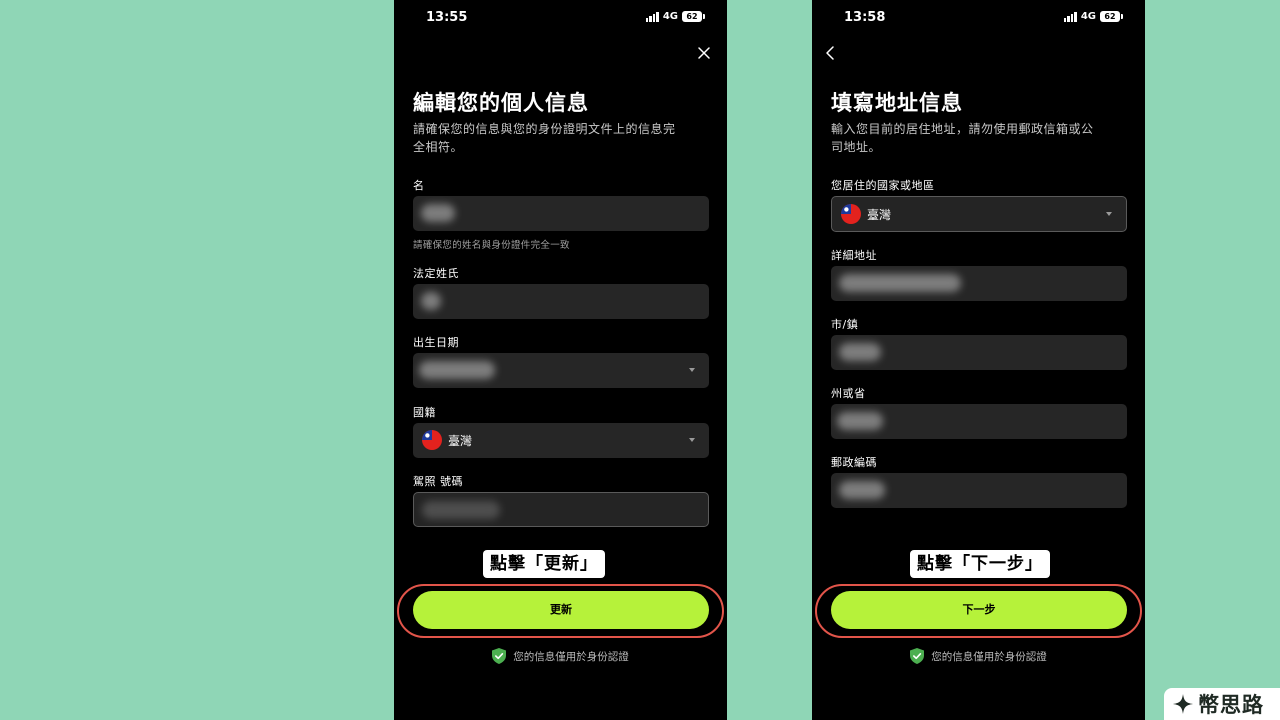 The height and width of the screenshot is (720, 1280). I want to click on city-label: 市/鎮, so click(845, 324).